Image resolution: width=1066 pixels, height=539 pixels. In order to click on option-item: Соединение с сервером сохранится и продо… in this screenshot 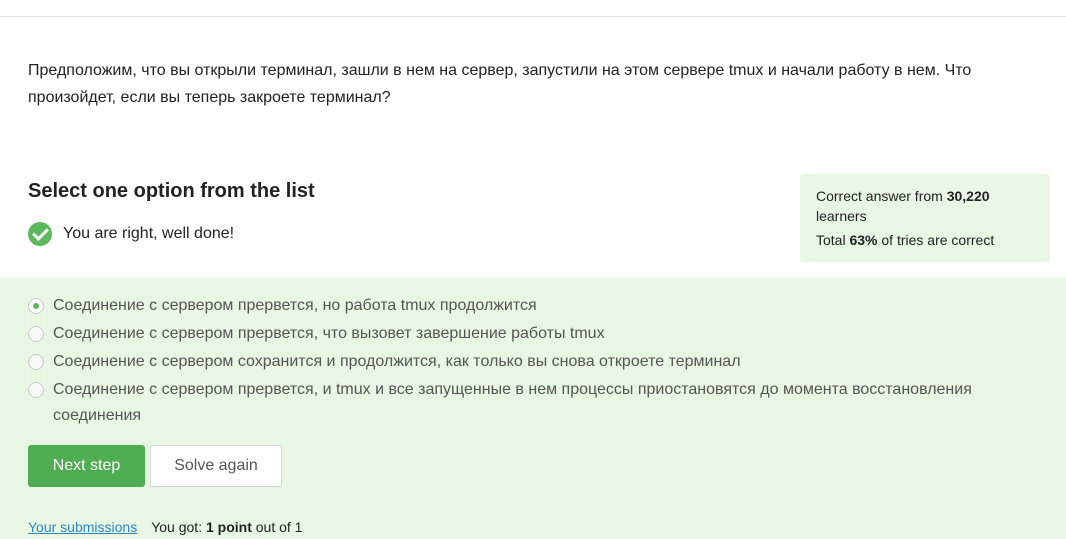, I will do `click(533, 362)`.